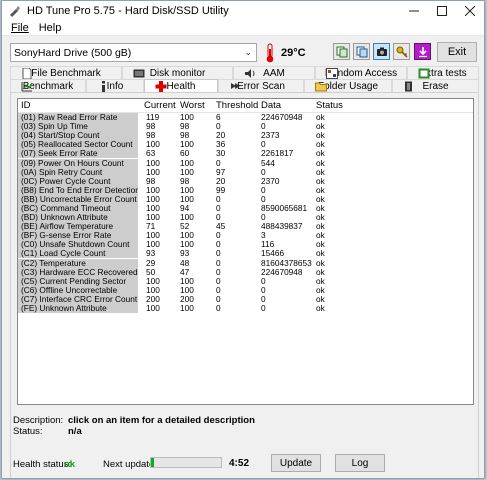 The width and height of the screenshot is (487, 480). Describe the element at coordinates (181, 86) in the screenshot. I see `tab-health: Health` at that location.